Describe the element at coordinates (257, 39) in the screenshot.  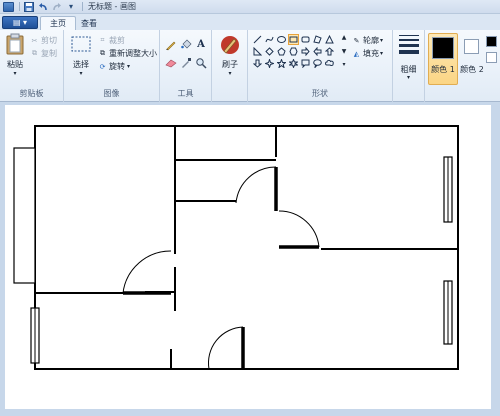
I see `line-shape-icon` at that location.